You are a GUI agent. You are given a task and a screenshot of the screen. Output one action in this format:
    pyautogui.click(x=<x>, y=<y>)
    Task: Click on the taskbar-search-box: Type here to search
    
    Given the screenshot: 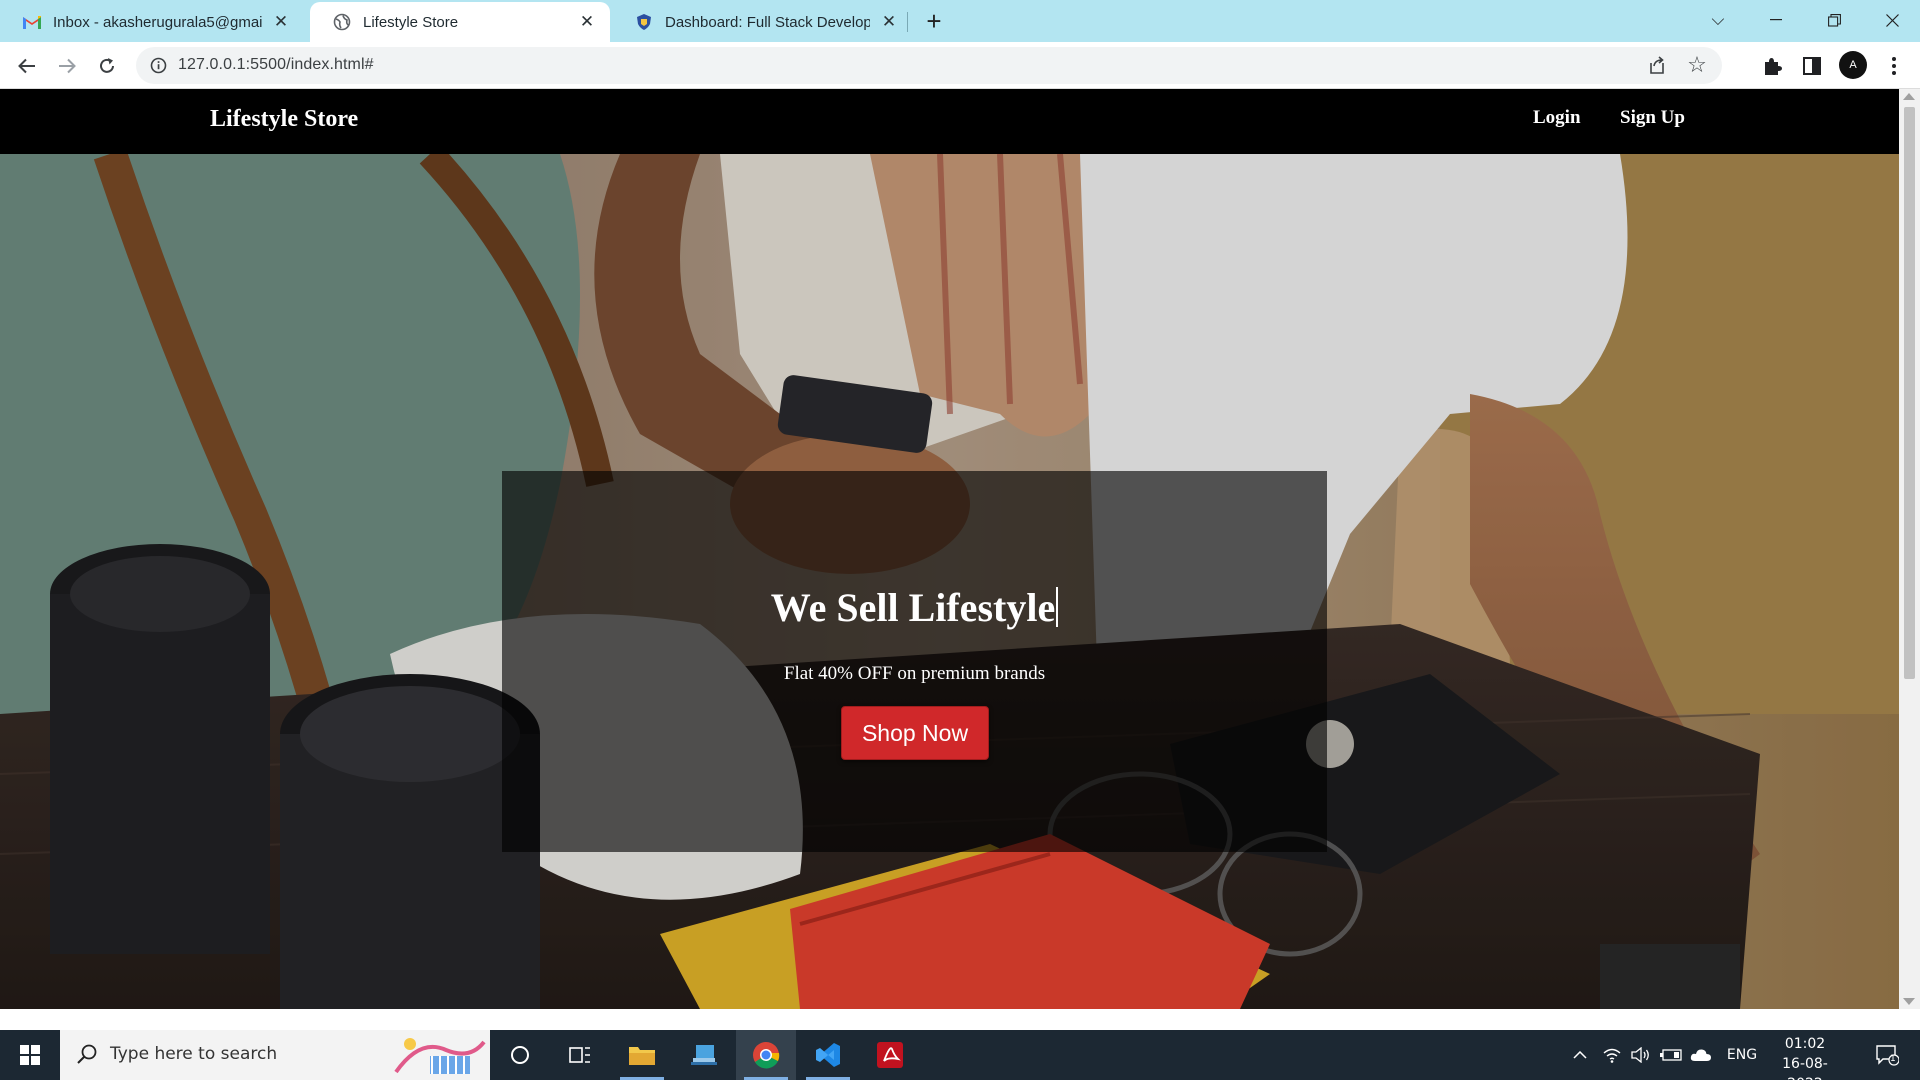 What is the action you would take?
    pyautogui.click(x=275, y=1055)
    